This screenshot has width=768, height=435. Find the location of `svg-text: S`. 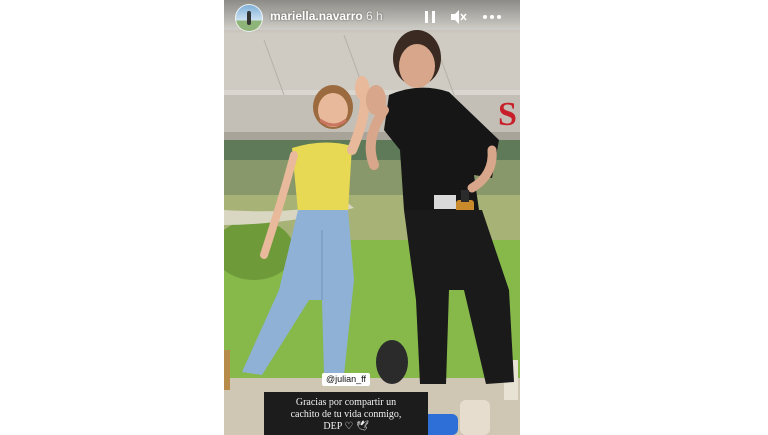

svg-text: S is located at coordinates (507, 114).